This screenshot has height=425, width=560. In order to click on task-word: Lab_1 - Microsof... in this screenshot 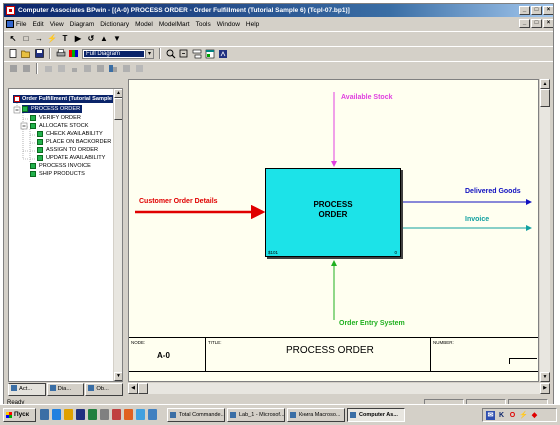, I will do `click(256, 415)`.